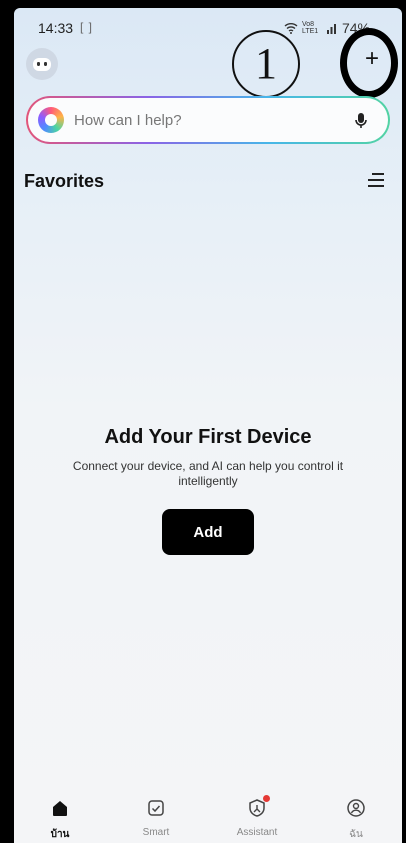 Image resolution: width=406 pixels, height=843 pixels. Describe the element at coordinates (64, 181) in the screenshot. I see `favorites-heading: Favorites` at that location.